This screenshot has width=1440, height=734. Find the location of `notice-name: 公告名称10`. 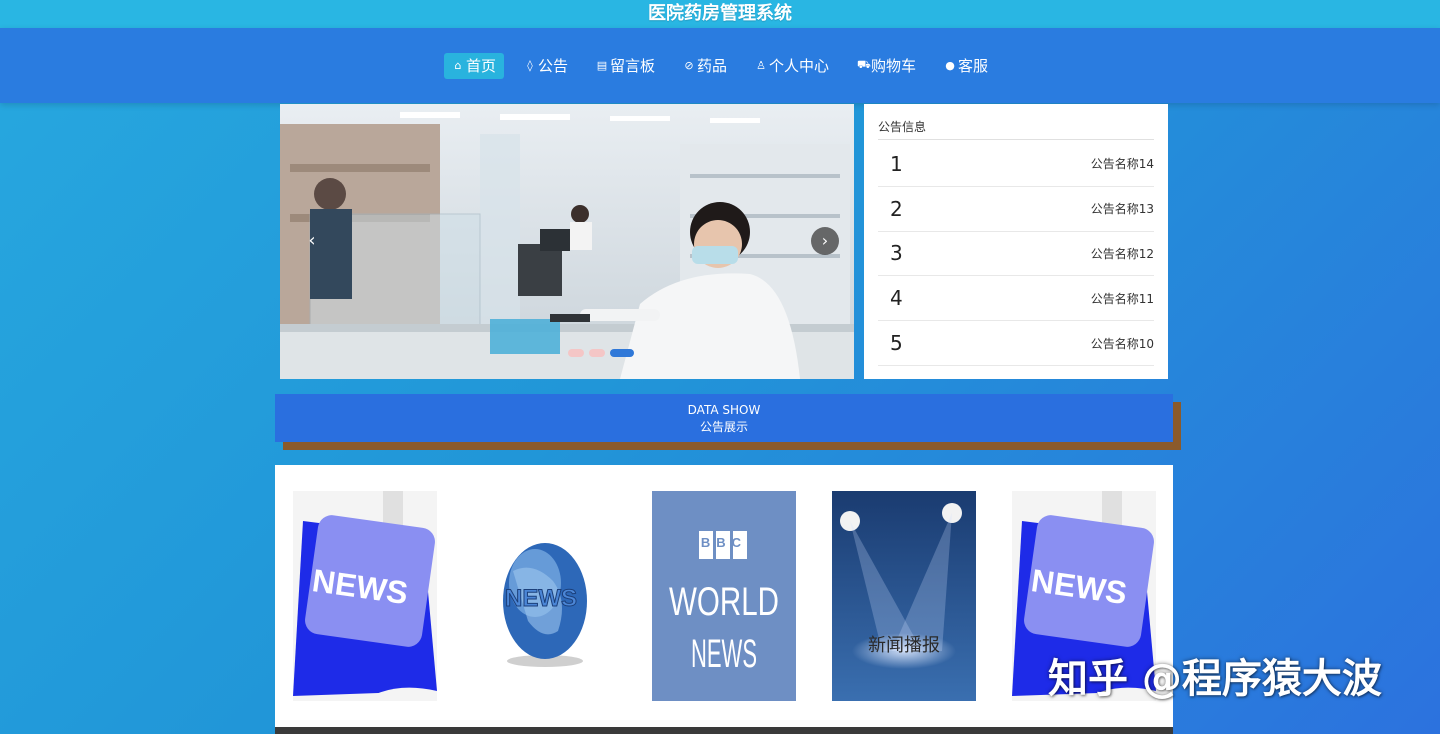

notice-name: 公告名称10 is located at coordinates (1122, 343).